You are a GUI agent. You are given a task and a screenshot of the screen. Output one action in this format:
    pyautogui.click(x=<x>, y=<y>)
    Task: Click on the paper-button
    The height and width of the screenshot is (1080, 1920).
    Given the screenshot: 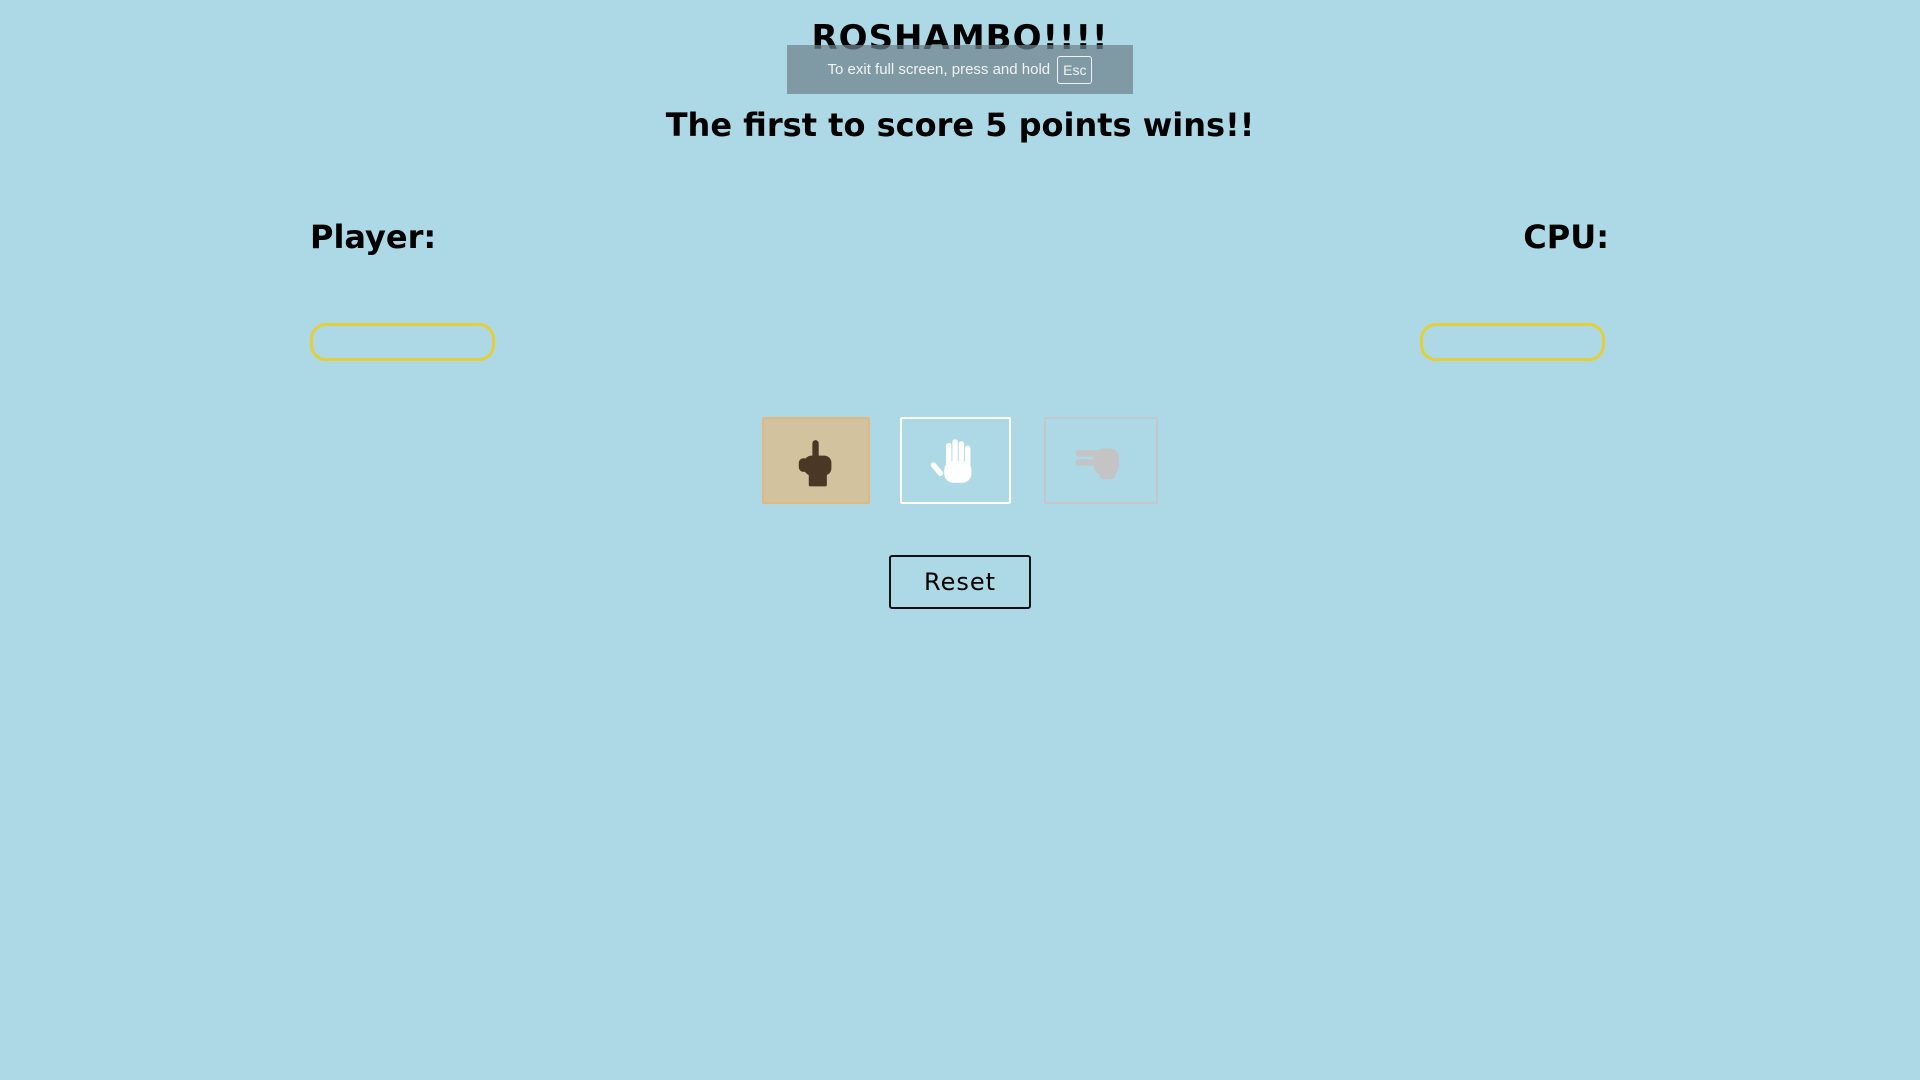 What is the action you would take?
    pyautogui.click(x=955, y=460)
    